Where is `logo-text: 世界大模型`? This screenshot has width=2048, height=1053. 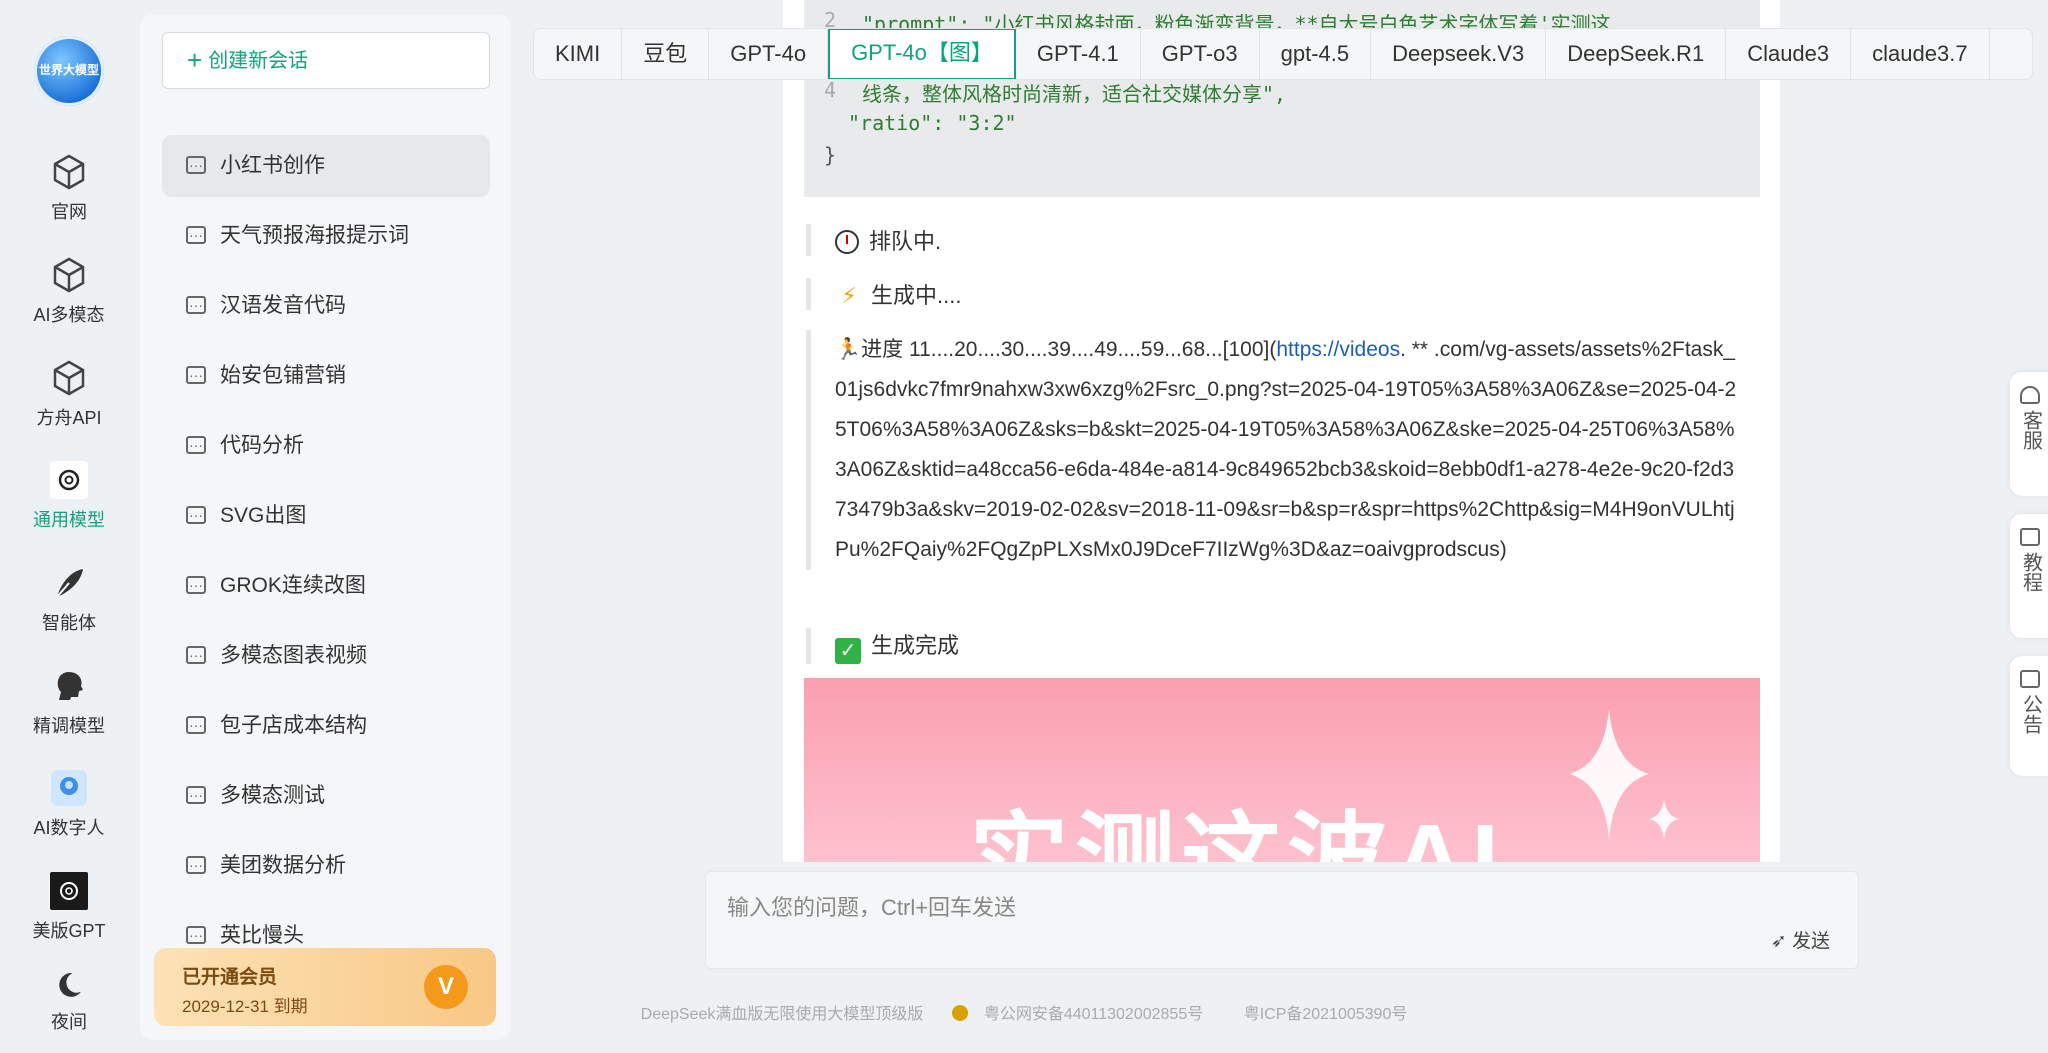 logo-text: 世界大模型 is located at coordinates (68, 70).